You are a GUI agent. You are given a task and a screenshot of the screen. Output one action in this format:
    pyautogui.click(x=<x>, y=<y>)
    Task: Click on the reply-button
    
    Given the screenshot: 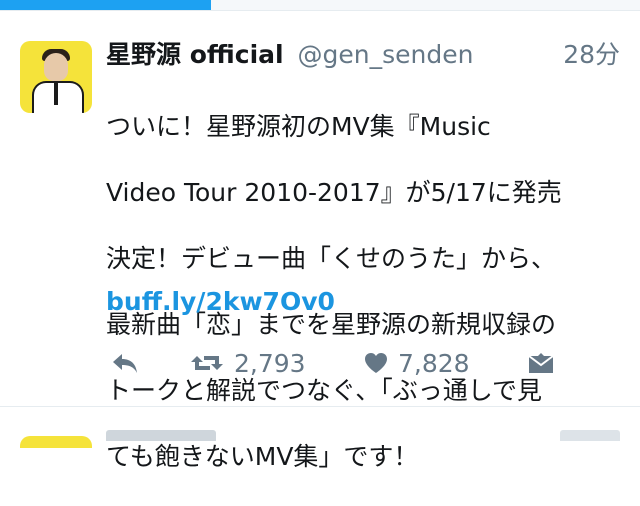 What is the action you would take?
    pyautogui.click(x=125, y=363)
    